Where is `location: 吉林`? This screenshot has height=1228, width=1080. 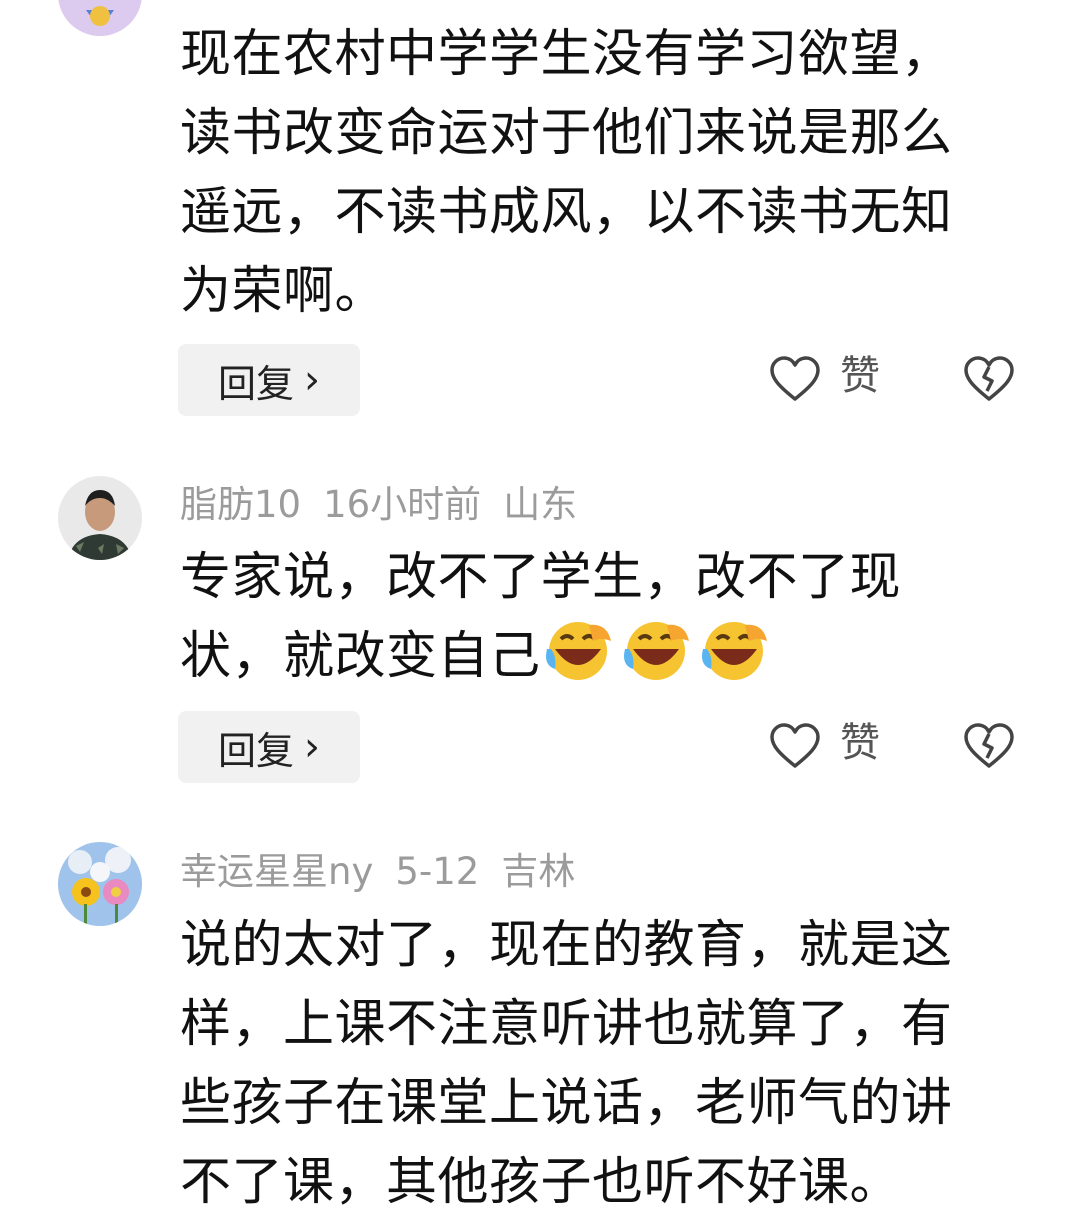 location: 吉林 is located at coordinates (538, 871).